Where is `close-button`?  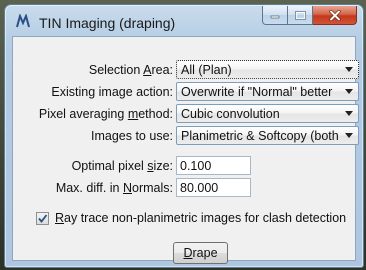 close-button is located at coordinates (335, 15).